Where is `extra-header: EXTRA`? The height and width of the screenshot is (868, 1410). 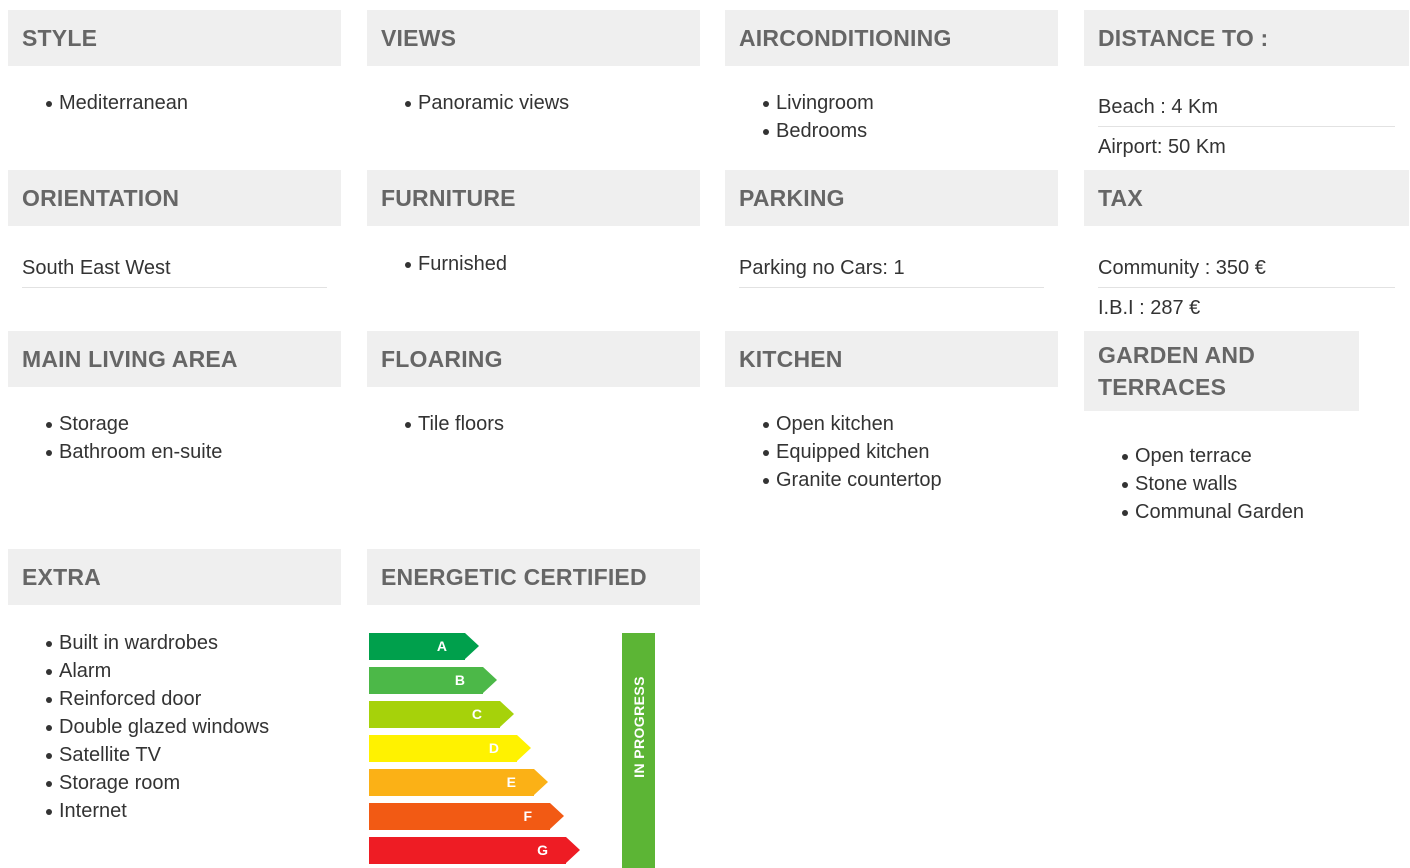
extra-header: EXTRA is located at coordinates (174, 577).